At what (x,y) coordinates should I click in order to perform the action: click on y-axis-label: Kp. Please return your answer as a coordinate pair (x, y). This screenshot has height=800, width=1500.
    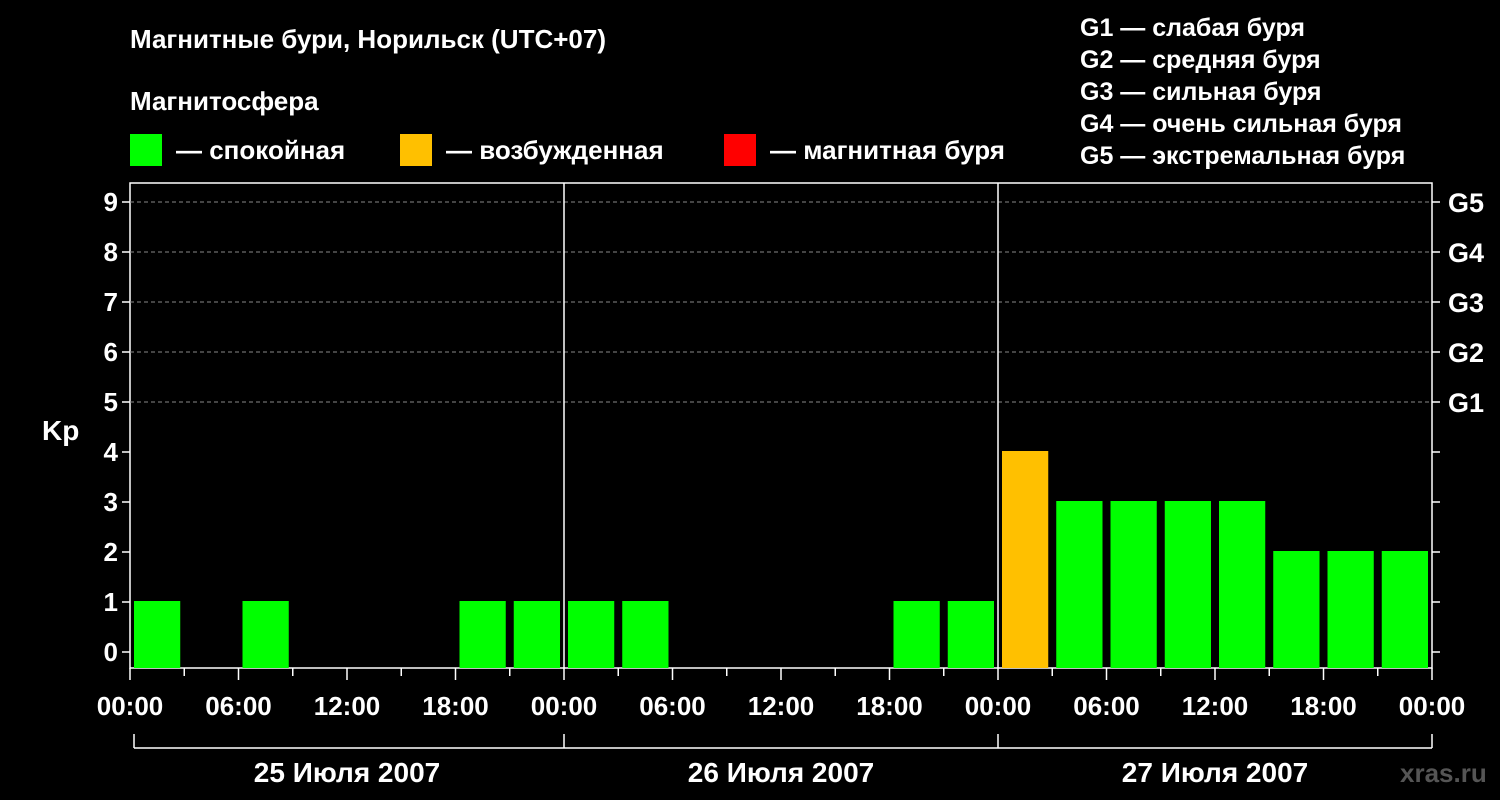
    Looking at the image, I should click on (60, 430).